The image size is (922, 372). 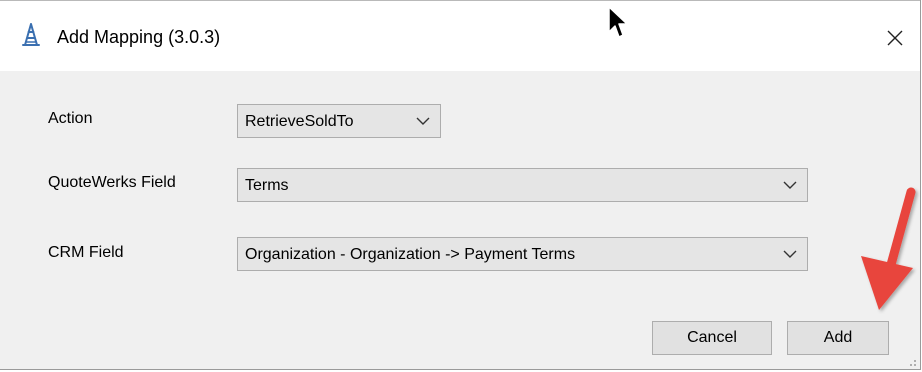 What do you see at coordinates (522, 185) in the screenshot?
I see `quotewerks-field-dropdown: Terms` at bounding box center [522, 185].